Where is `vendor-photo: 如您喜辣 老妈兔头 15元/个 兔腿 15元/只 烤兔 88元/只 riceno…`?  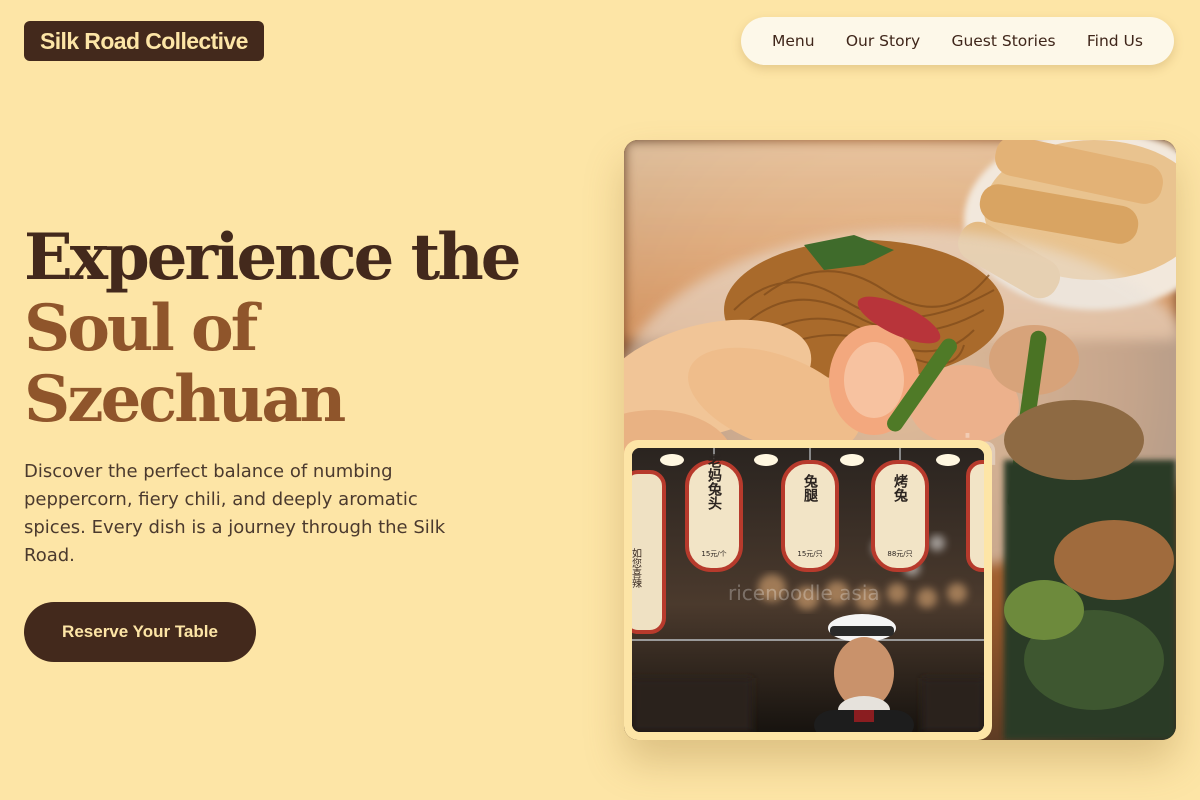 vendor-photo: 如您喜辣 老妈兔头 15元/个 兔腿 15元/只 烤兔 88元/只 riceno… is located at coordinates (808, 590).